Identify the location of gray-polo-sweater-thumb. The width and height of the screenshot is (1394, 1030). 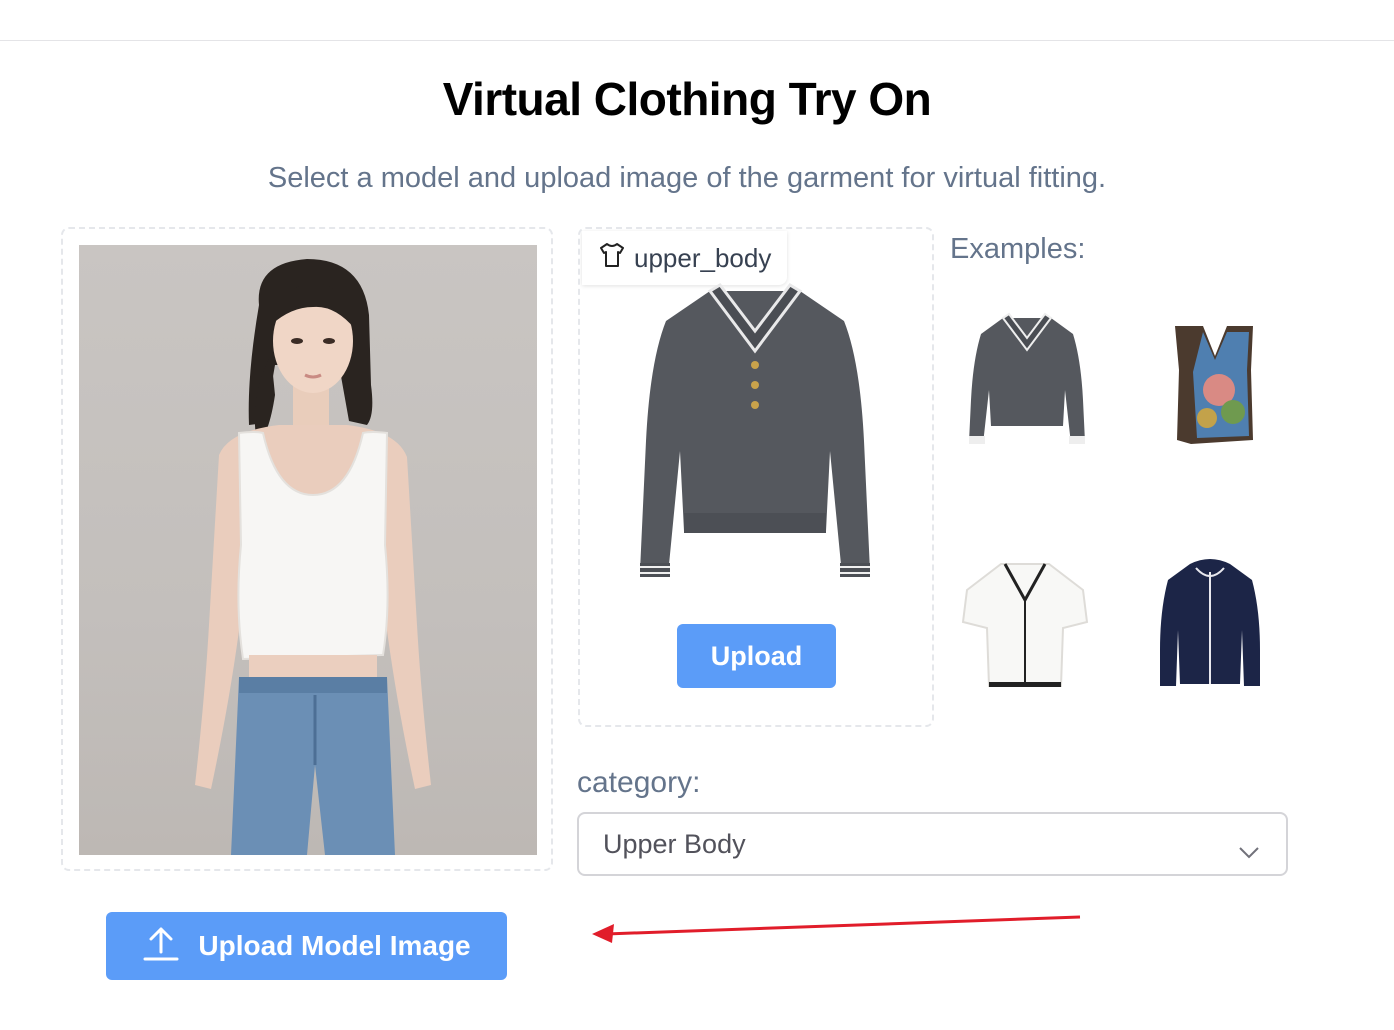
(1027, 378).